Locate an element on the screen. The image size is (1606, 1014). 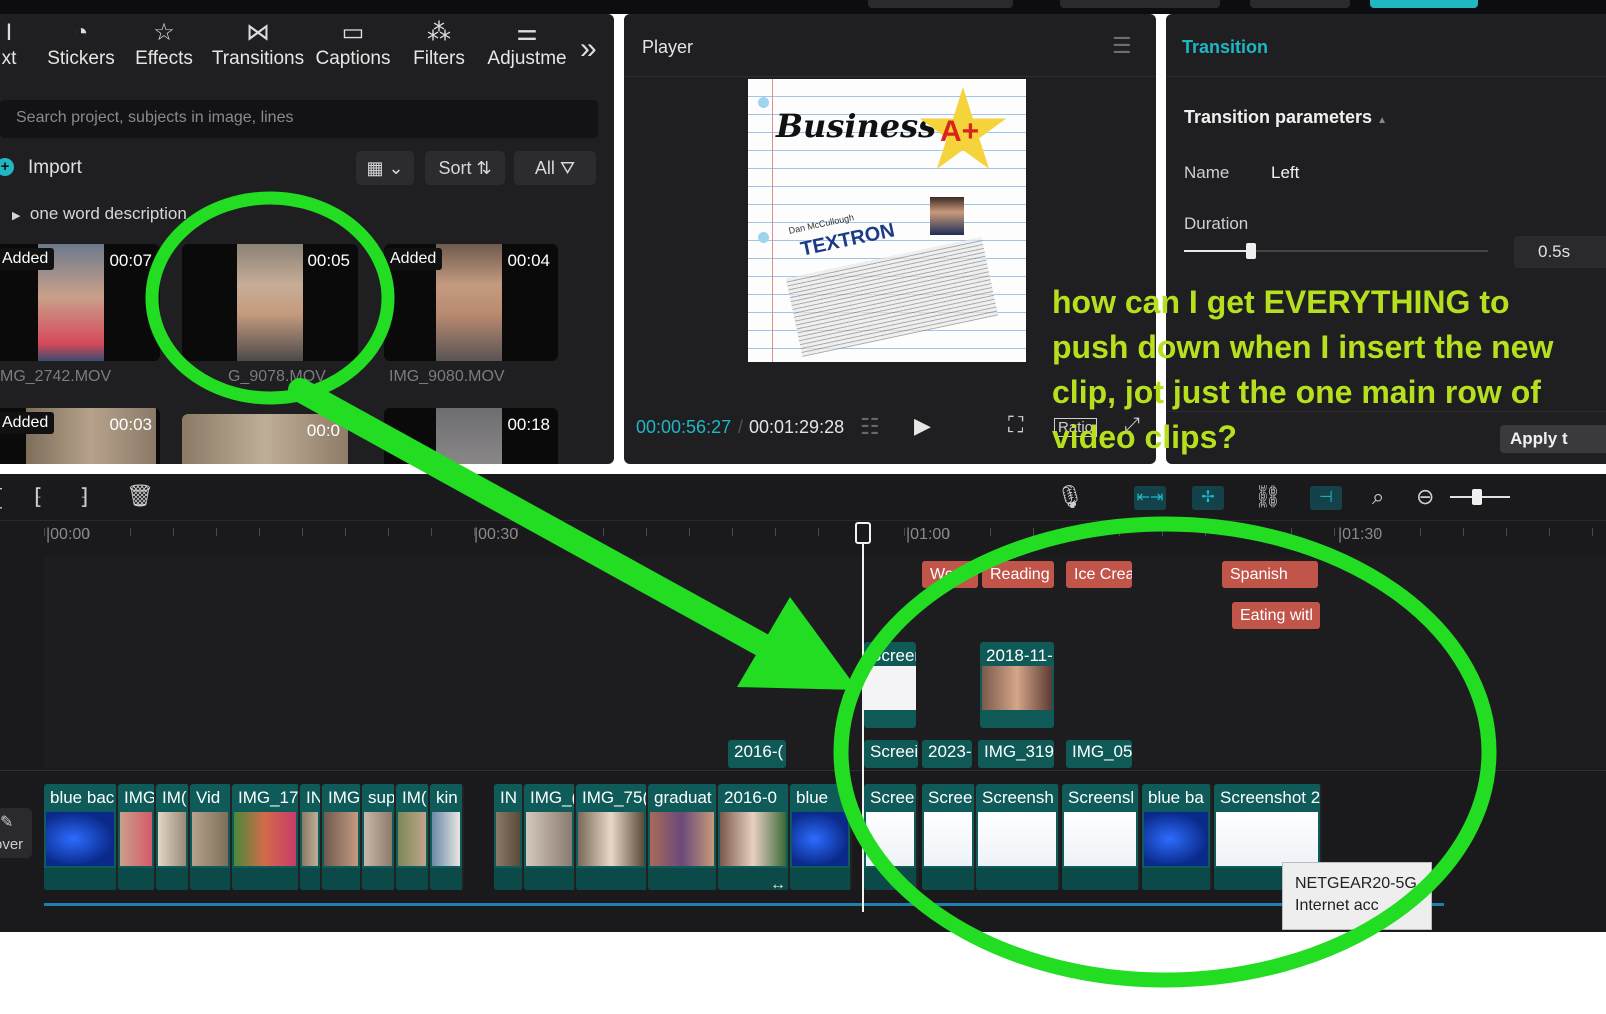
annotation-arrow-shaft is located at coordinates (537, 521).